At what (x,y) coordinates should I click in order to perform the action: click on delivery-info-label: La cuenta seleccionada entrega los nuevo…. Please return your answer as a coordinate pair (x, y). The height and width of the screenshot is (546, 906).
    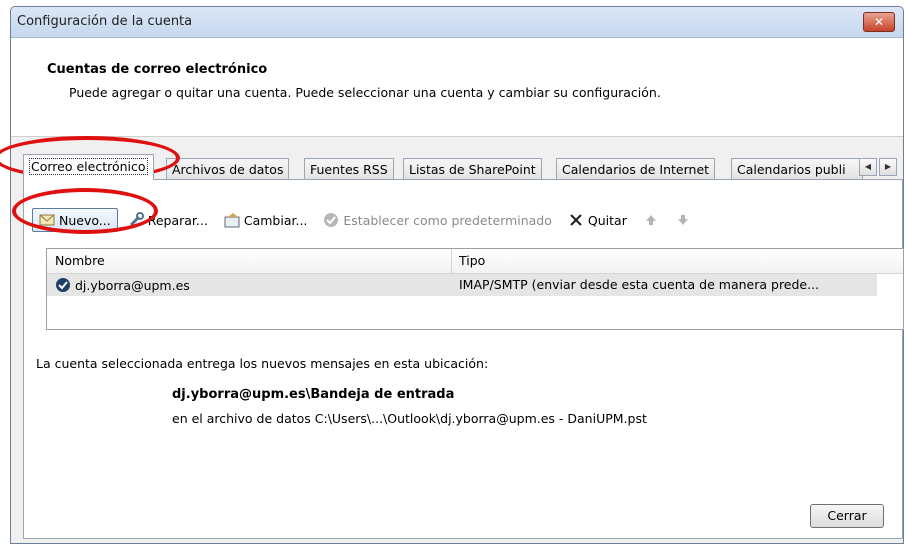
    Looking at the image, I should click on (262, 363).